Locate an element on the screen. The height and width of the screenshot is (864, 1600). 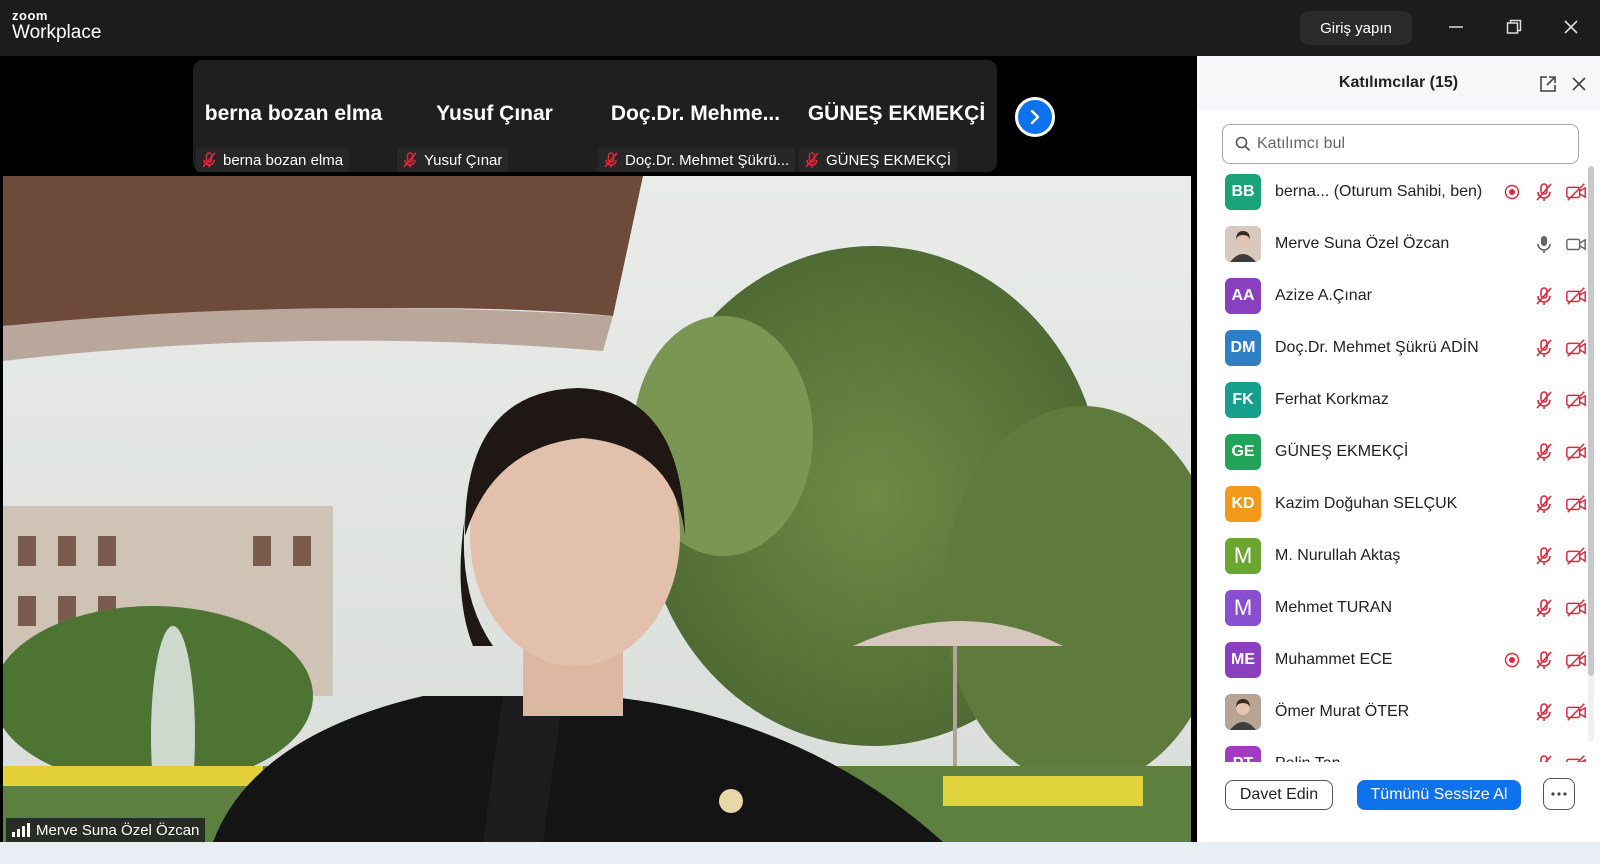
participants-footer: Davet Edin Tümünü Sessize Al is located at coordinates (1398, 802).